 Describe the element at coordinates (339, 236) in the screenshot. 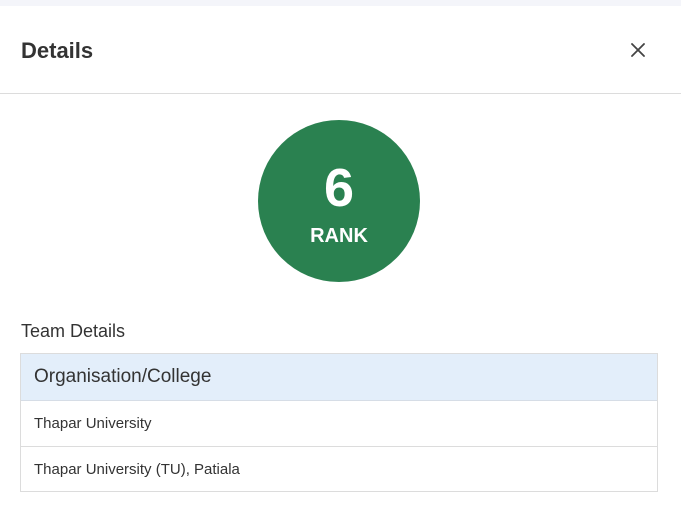

I see `rank-label: RANK` at that location.